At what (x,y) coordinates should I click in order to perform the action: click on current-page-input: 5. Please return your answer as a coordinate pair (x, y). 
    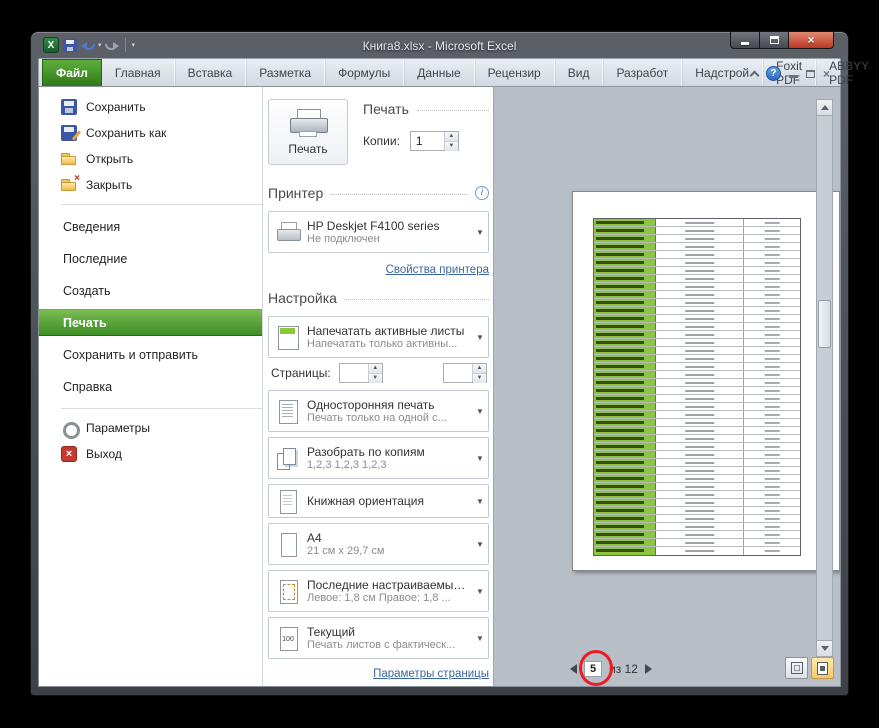
    Looking at the image, I should click on (593, 669).